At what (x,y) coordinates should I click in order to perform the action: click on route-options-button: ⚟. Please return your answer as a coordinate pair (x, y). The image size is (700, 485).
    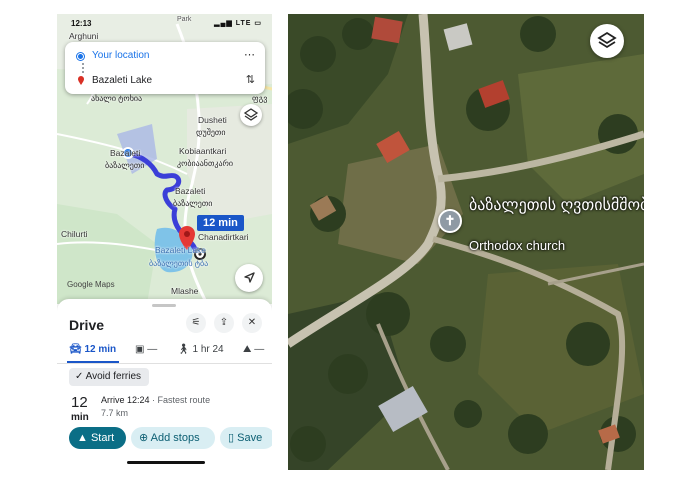
    Looking at the image, I should click on (196, 323).